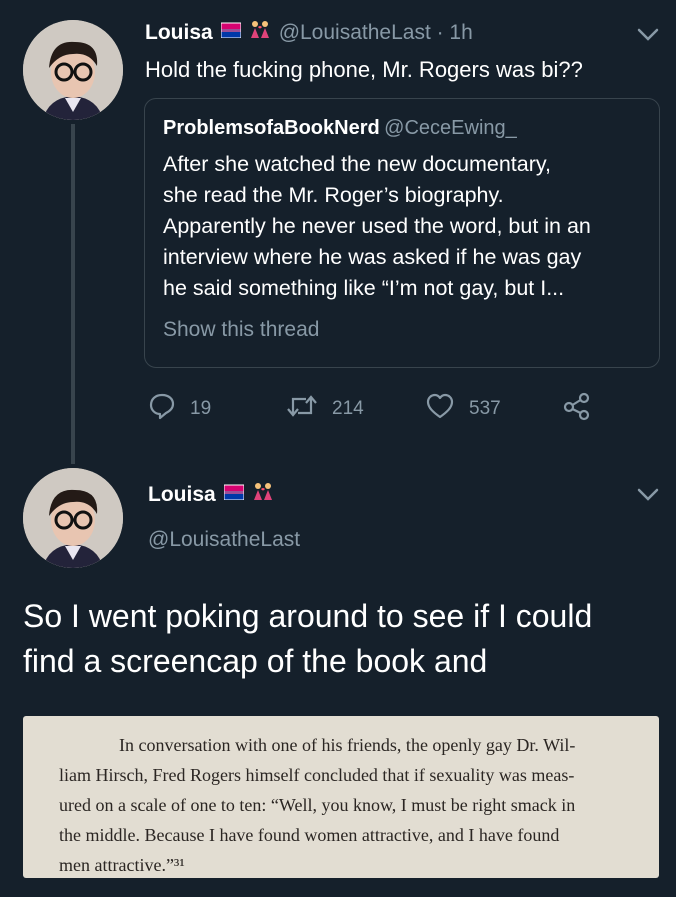 The height and width of the screenshot is (897, 676). What do you see at coordinates (224, 540) in the screenshot?
I see `handle: @LouisatheLast` at bounding box center [224, 540].